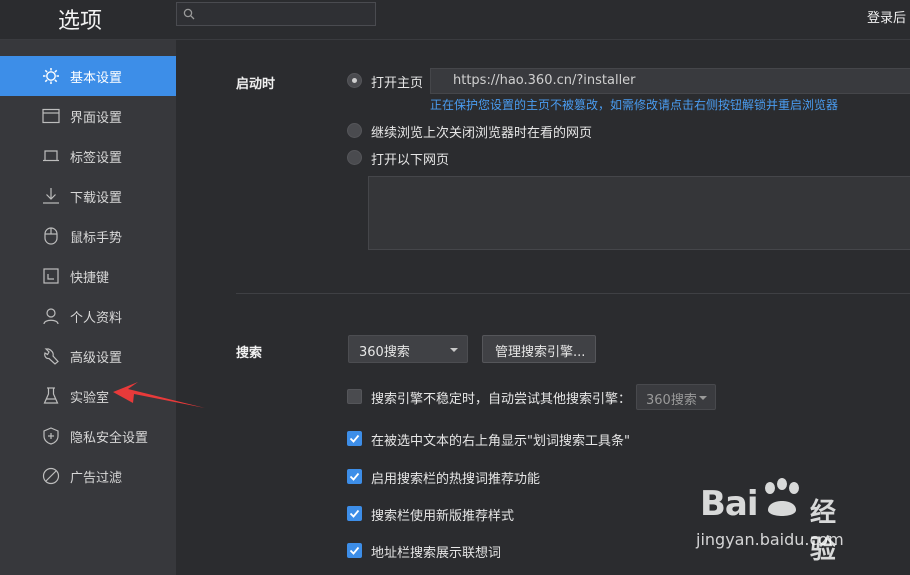 This screenshot has width=910, height=575. Describe the element at coordinates (51, 476) in the screenshot. I see `block-icon` at that location.